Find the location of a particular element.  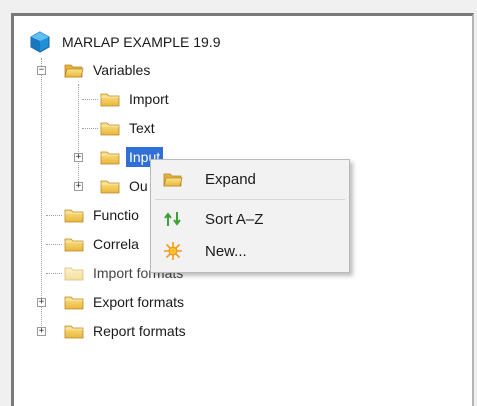

collapse-toggle-icon: − is located at coordinates (41, 70).